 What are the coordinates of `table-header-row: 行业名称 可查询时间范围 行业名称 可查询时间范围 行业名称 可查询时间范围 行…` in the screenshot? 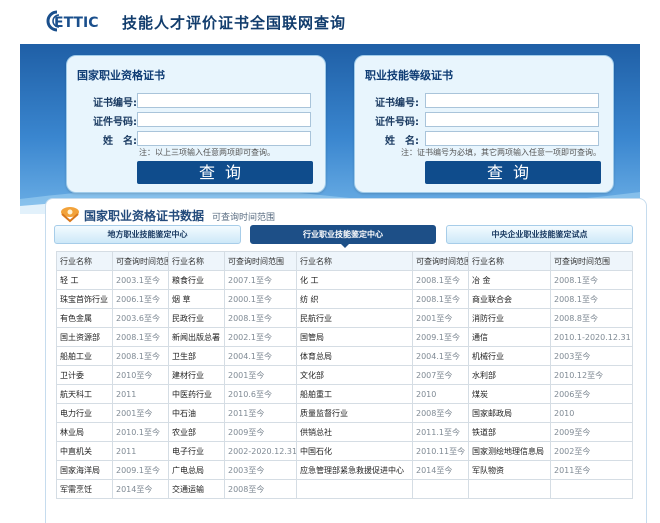 It's located at (344, 261).